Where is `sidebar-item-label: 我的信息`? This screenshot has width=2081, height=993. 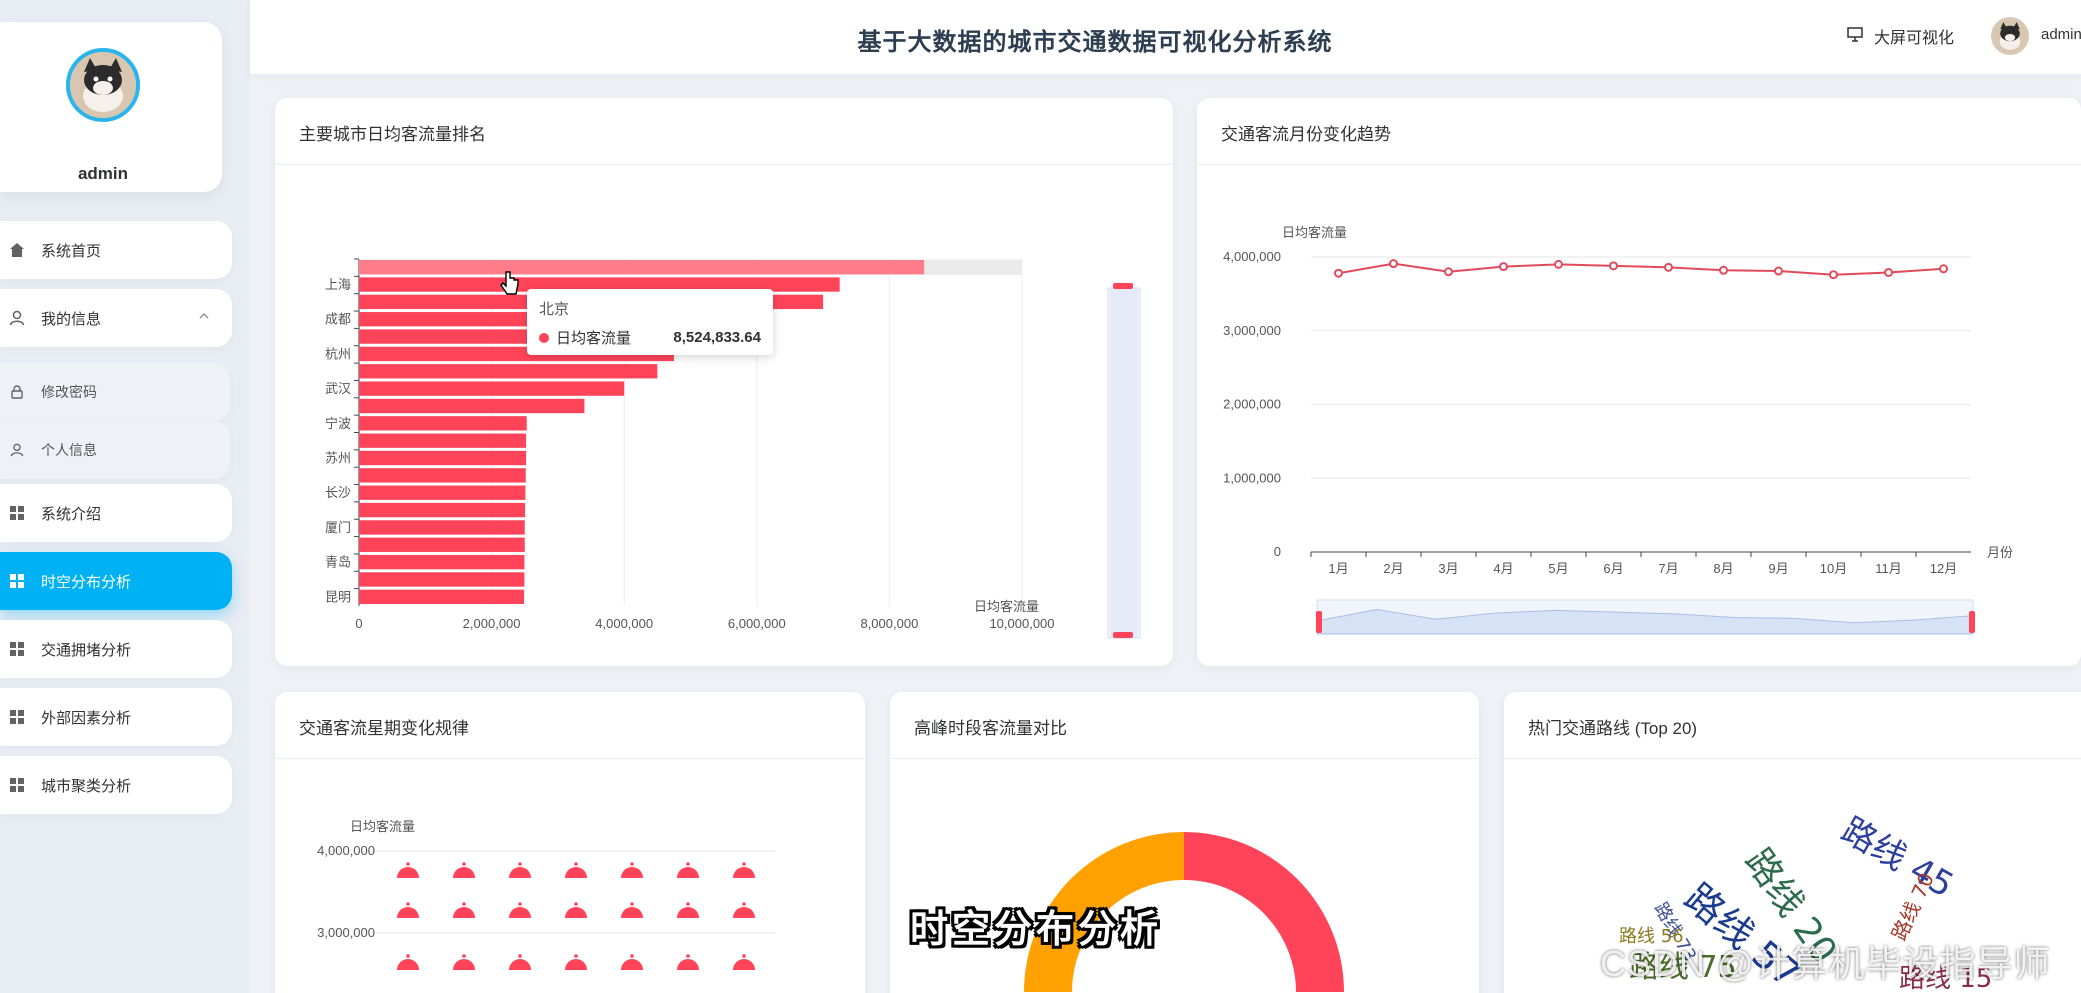 sidebar-item-label: 我的信息 is located at coordinates (71, 319).